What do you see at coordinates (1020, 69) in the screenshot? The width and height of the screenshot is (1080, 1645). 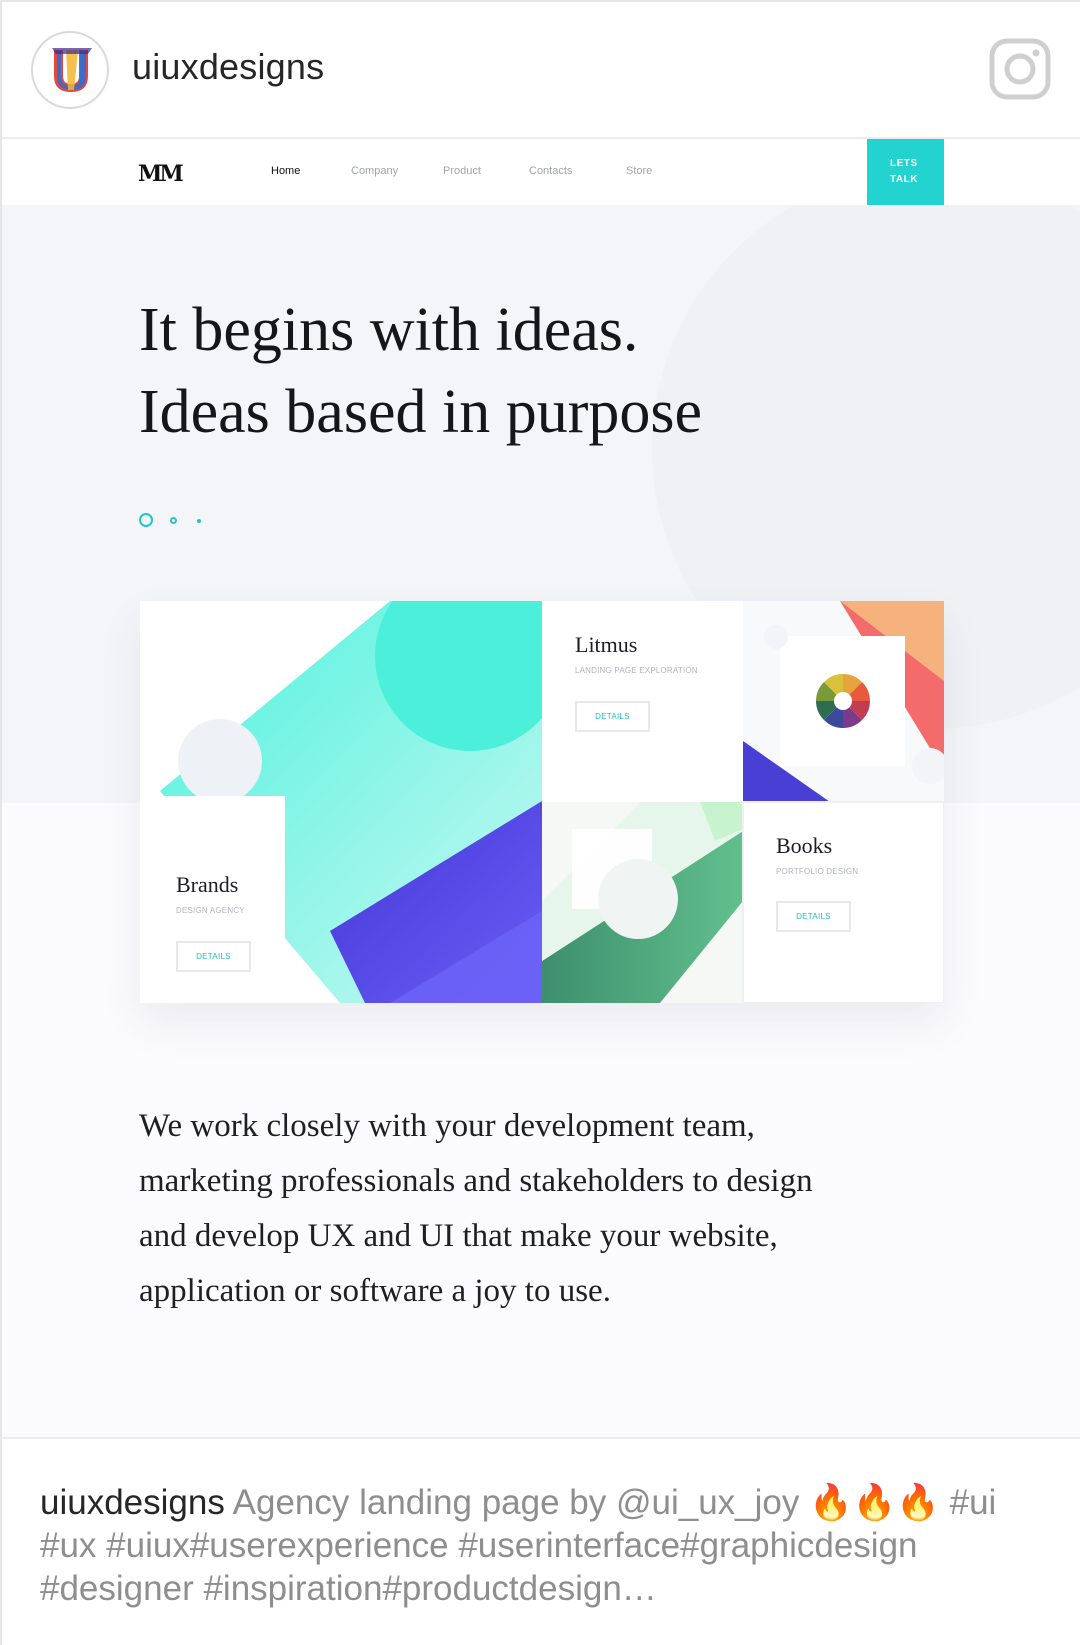 I see `instagram-icon` at bounding box center [1020, 69].